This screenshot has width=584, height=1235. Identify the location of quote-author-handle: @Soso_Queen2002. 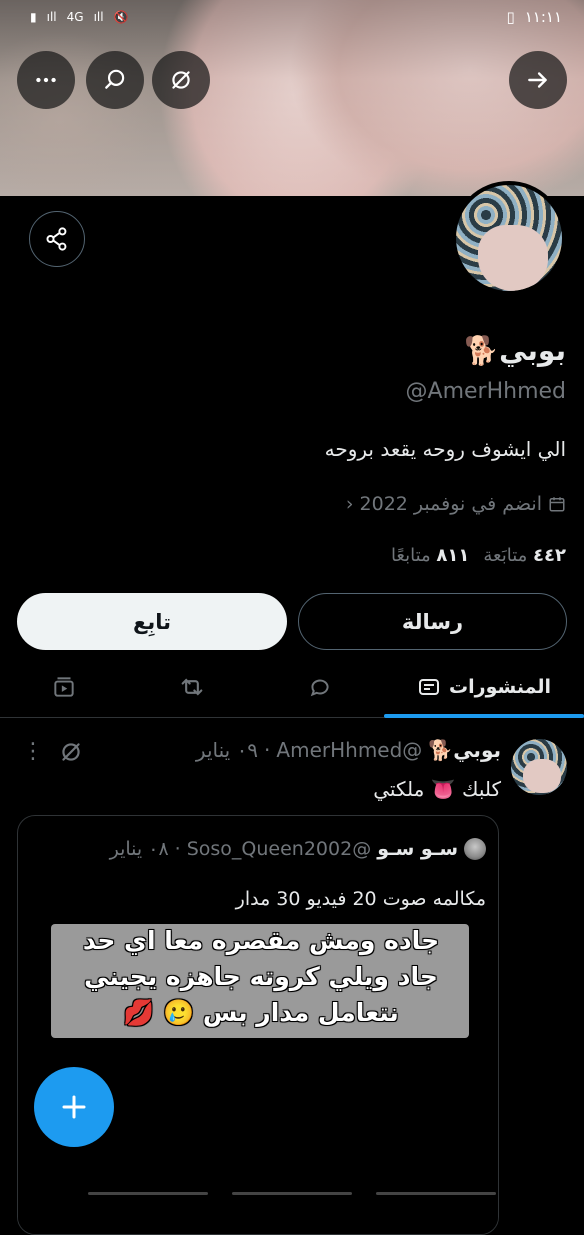
(279, 849).